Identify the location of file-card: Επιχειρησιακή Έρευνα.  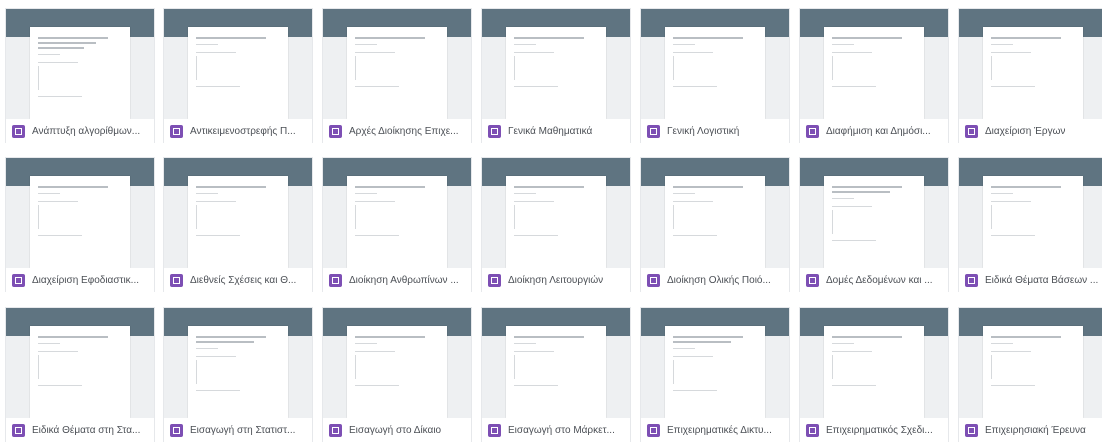
(1030, 374).